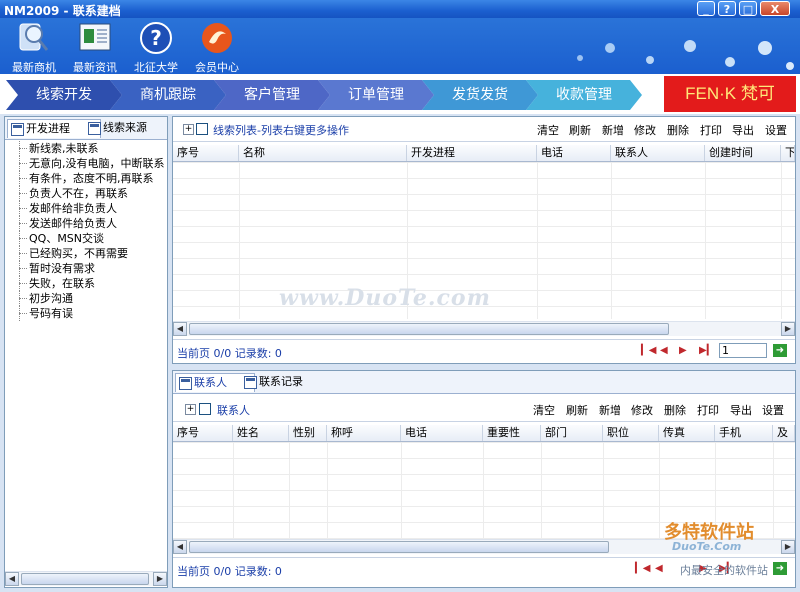 This screenshot has width=800, height=592. I want to click on main-toolbar: 最新商机 最新资讯 ? 北征大学 会员中心, so click(400, 46).